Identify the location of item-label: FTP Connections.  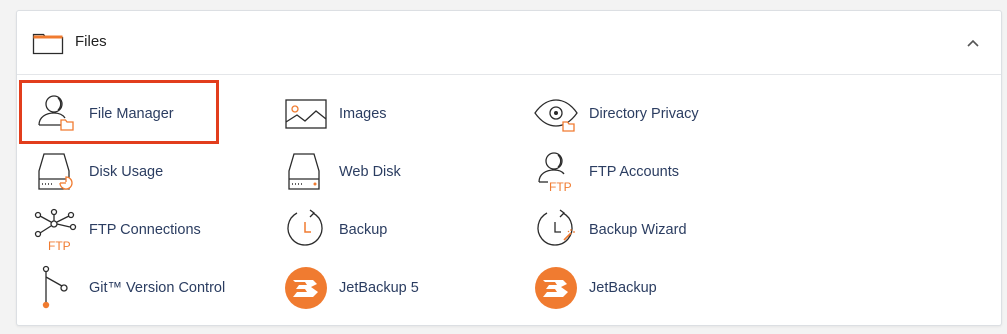
(145, 230).